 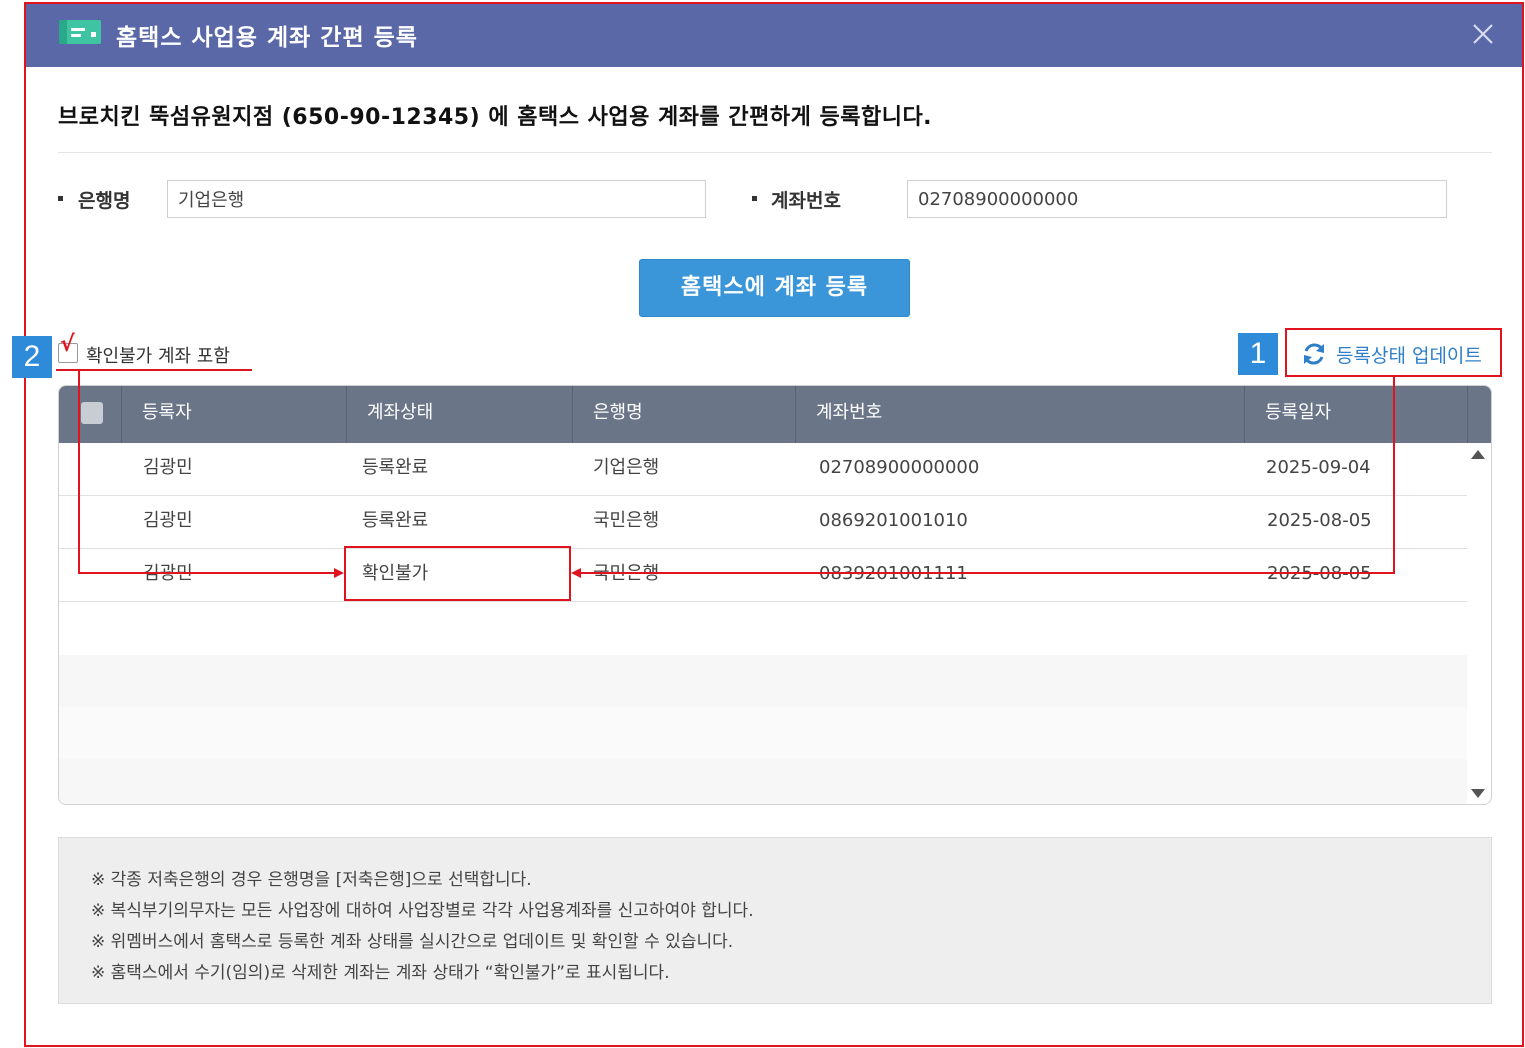 What do you see at coordinates (1355, 414) in the screenshot?
I see `column-header-date: 등록일자` at bounding box center [1355, 414].